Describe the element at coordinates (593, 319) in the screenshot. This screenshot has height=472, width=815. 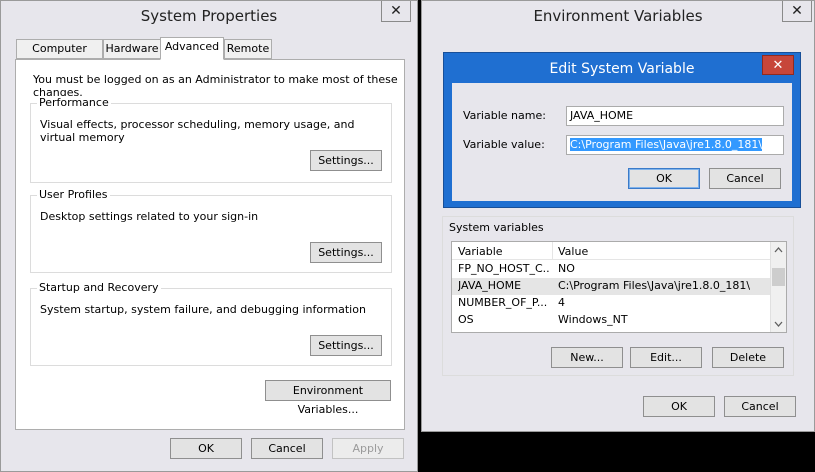
I see `value-cell: Windows_NT` at that location.